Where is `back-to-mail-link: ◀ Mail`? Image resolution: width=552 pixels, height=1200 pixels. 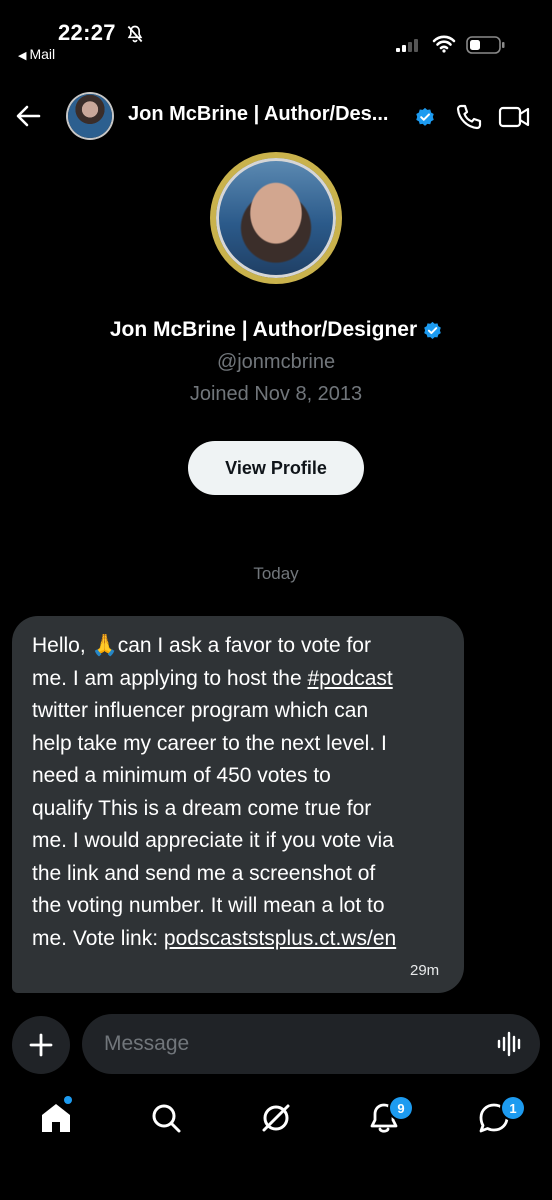
back-to-mail-link: ◀ Mail is located at coordinates (36, 54).